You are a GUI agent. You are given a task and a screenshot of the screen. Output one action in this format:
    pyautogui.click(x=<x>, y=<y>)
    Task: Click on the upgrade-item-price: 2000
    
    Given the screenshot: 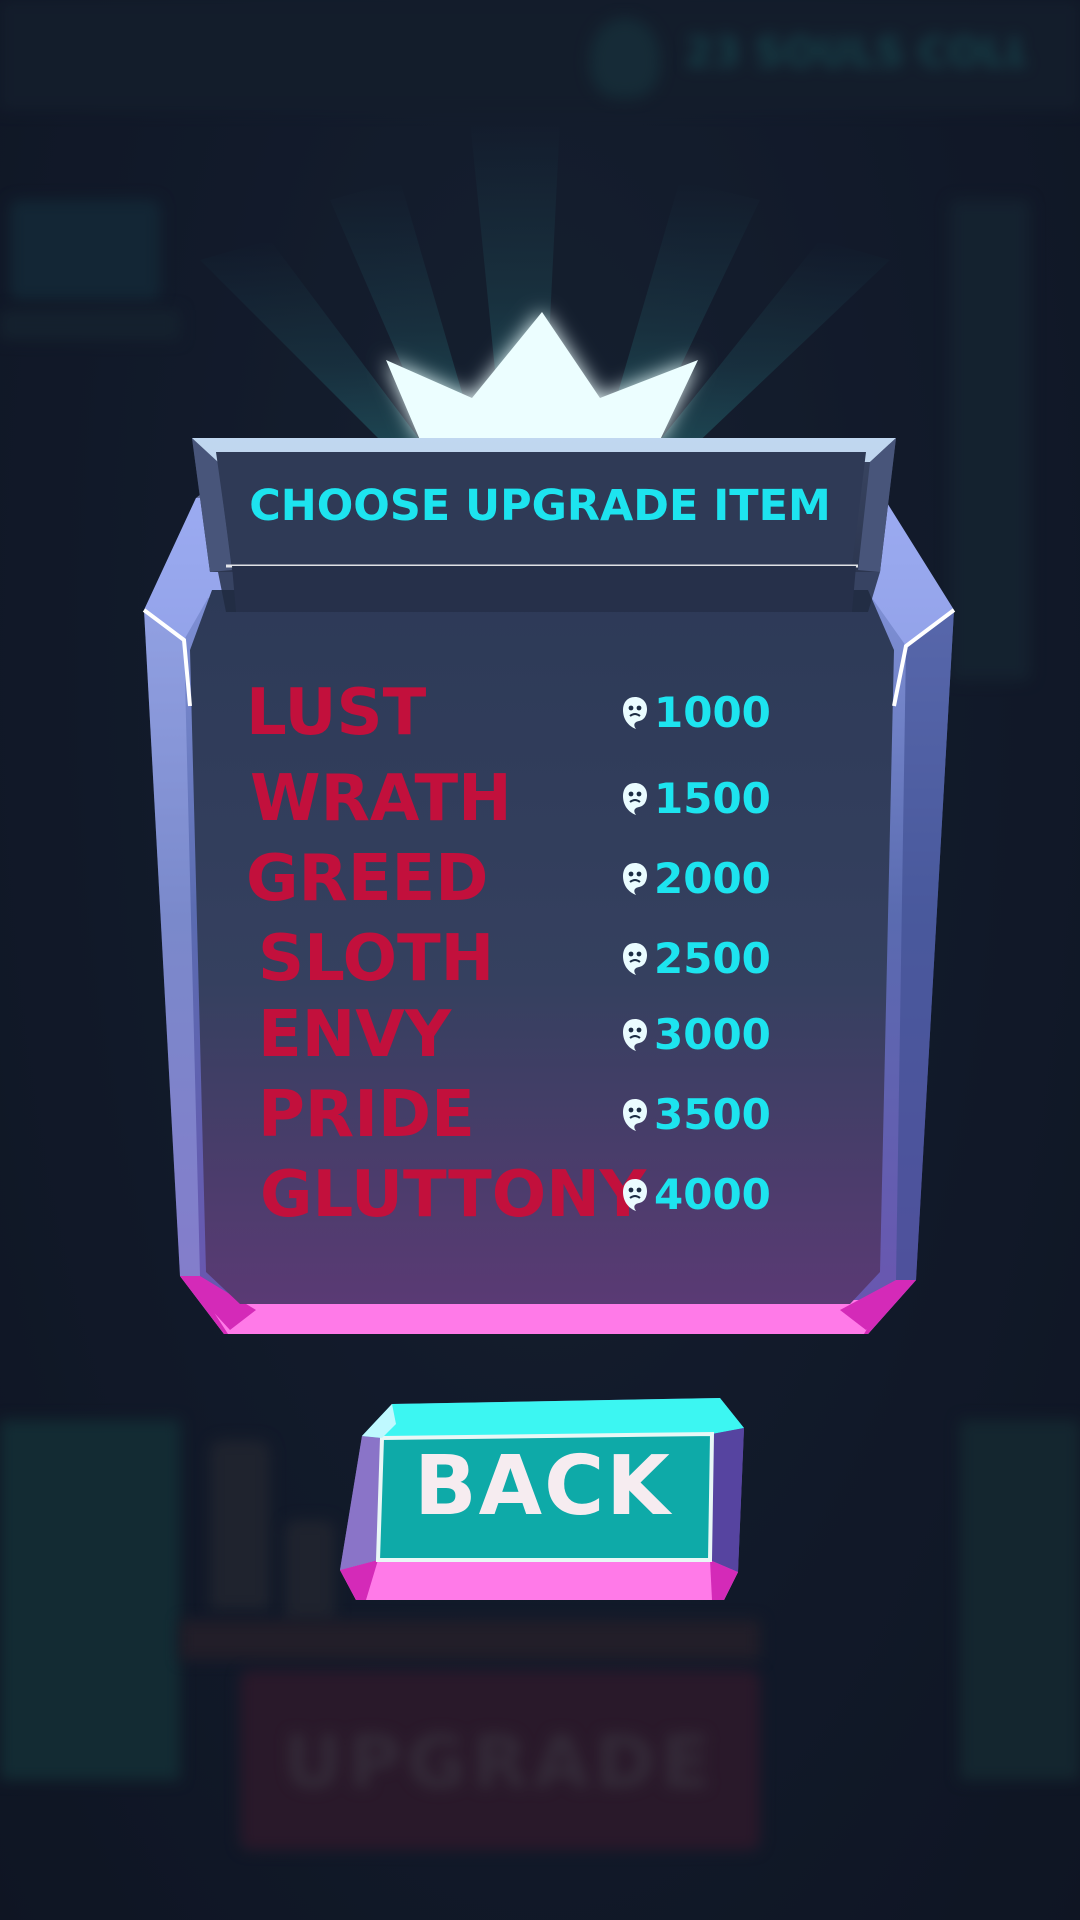 What is the action you would take?
    pyautogui.click(x=695, y=879)
    